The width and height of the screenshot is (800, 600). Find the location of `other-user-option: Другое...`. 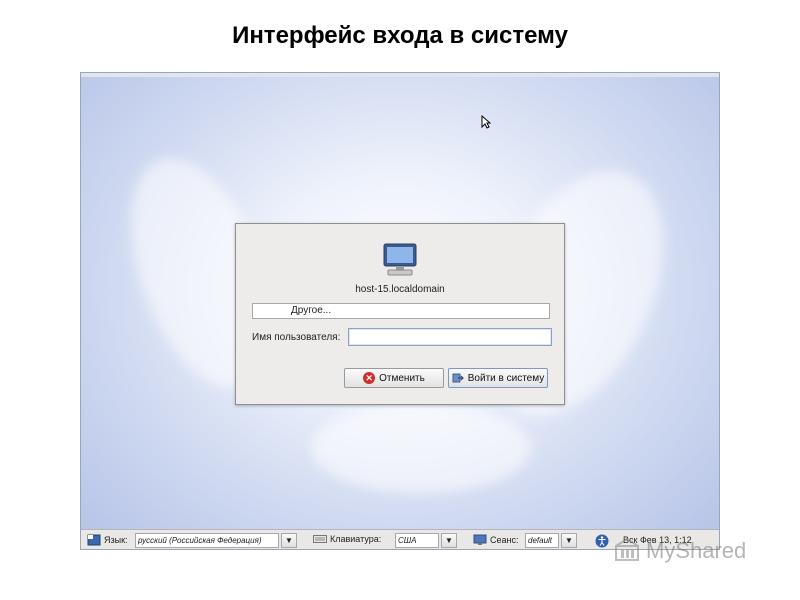

other-user-option: Другое... is located at coordinates (401, 311).